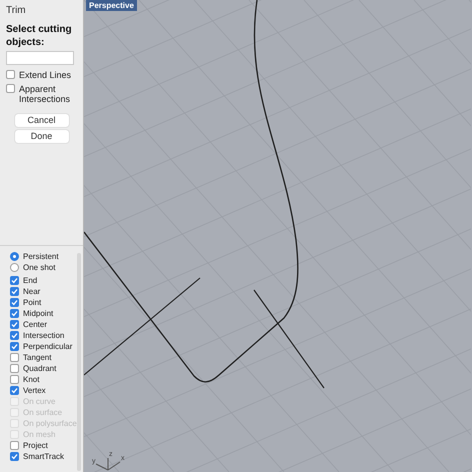 The width and height of the screenshot is (472, 472). What do you see at coordinates (41, 136) in the screenshot?
I see `dialog-button: Done` at bounding box center [41, 136].